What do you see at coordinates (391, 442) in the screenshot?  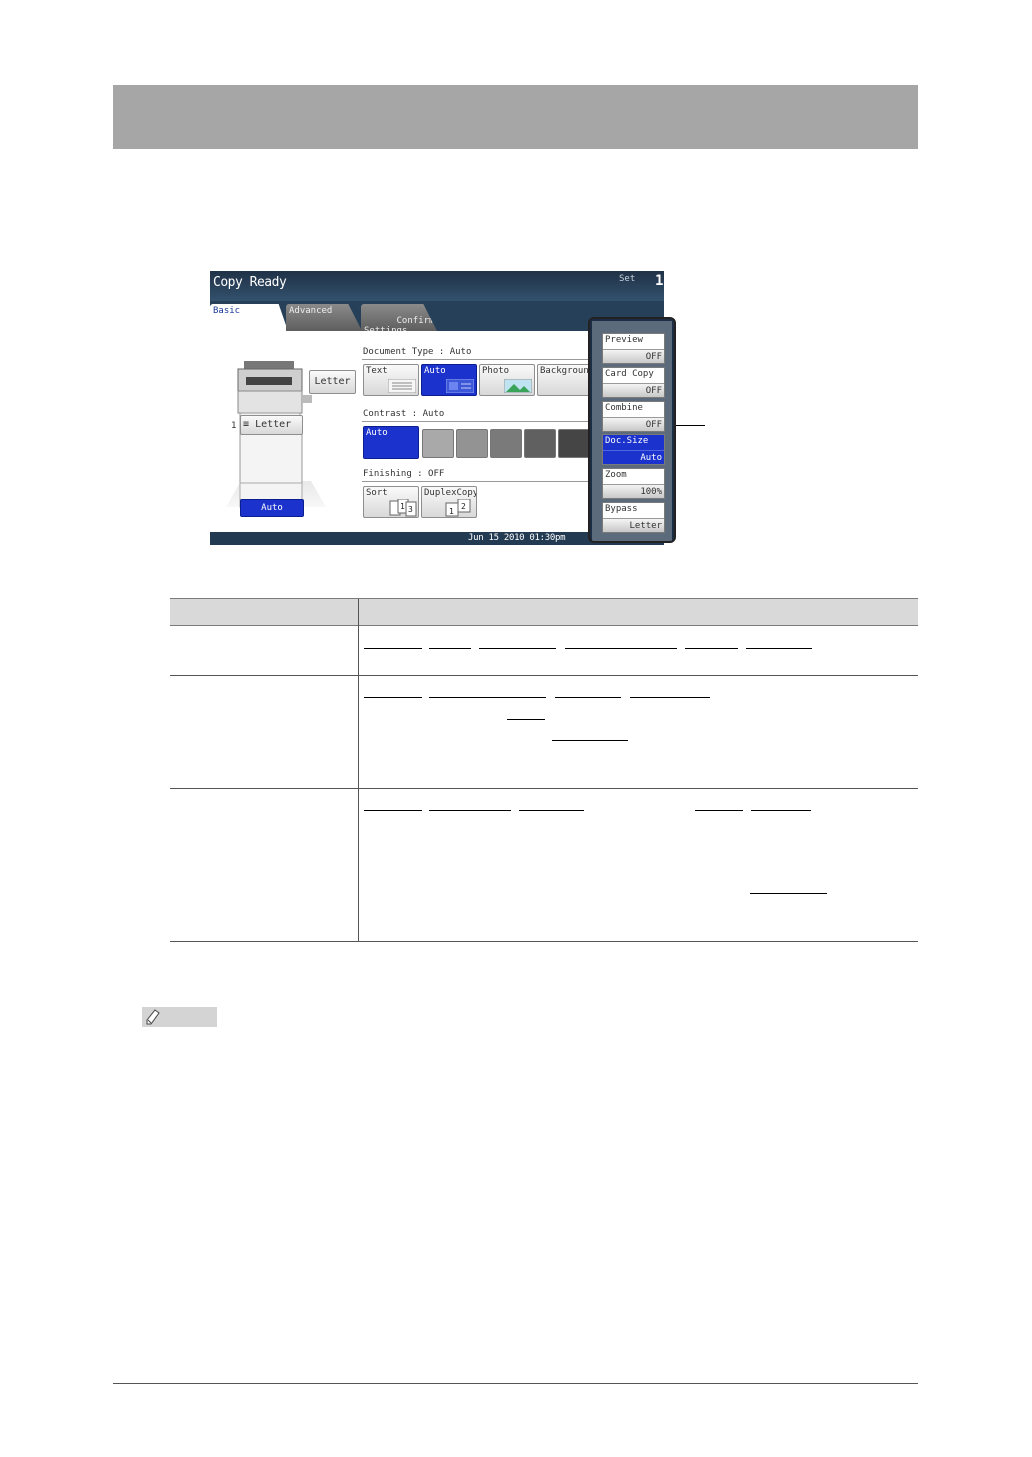 I see `contrast-auto-button: Auto` at bounding box center [391, 442].